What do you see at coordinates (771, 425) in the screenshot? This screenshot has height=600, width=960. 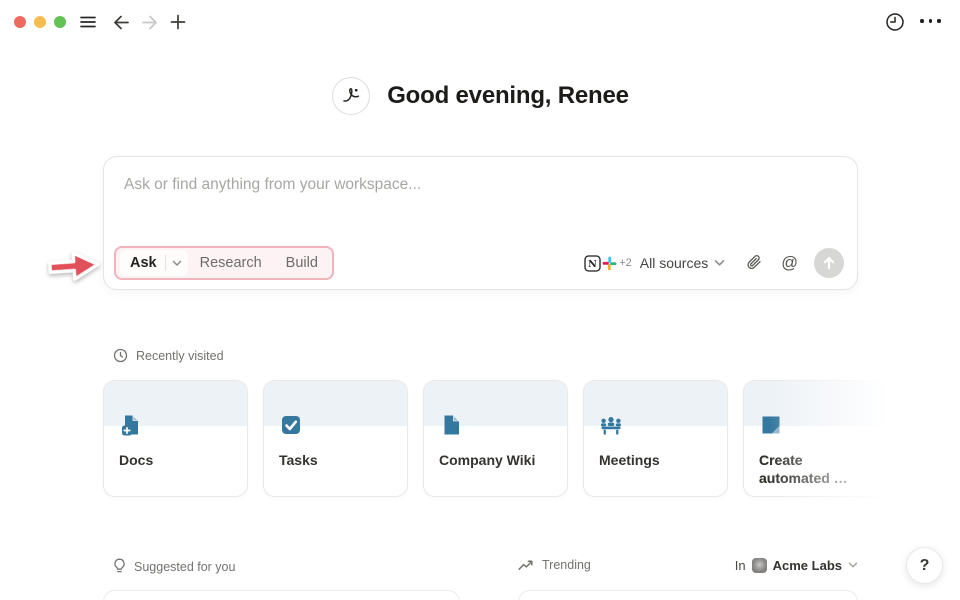 I see `note-icon` at bounding box center [771, 425].